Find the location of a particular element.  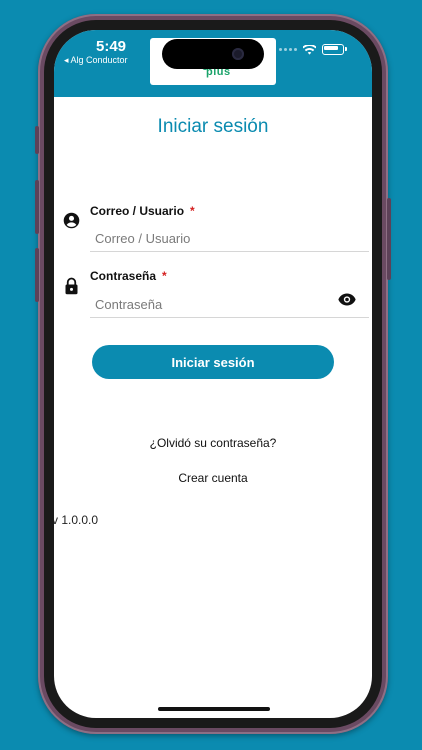

header-bar: plus 5:49 ◂ Alg Conductor is located at coordinates (213, 63).